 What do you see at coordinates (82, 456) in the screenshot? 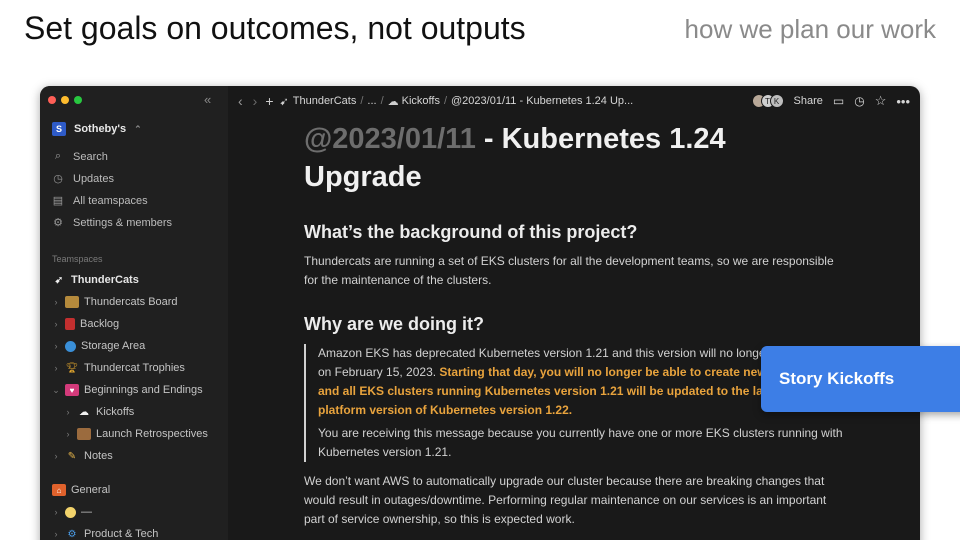
I see `sidebar-item-notes: › ✎ Notes` at bounding box center [82, 456].